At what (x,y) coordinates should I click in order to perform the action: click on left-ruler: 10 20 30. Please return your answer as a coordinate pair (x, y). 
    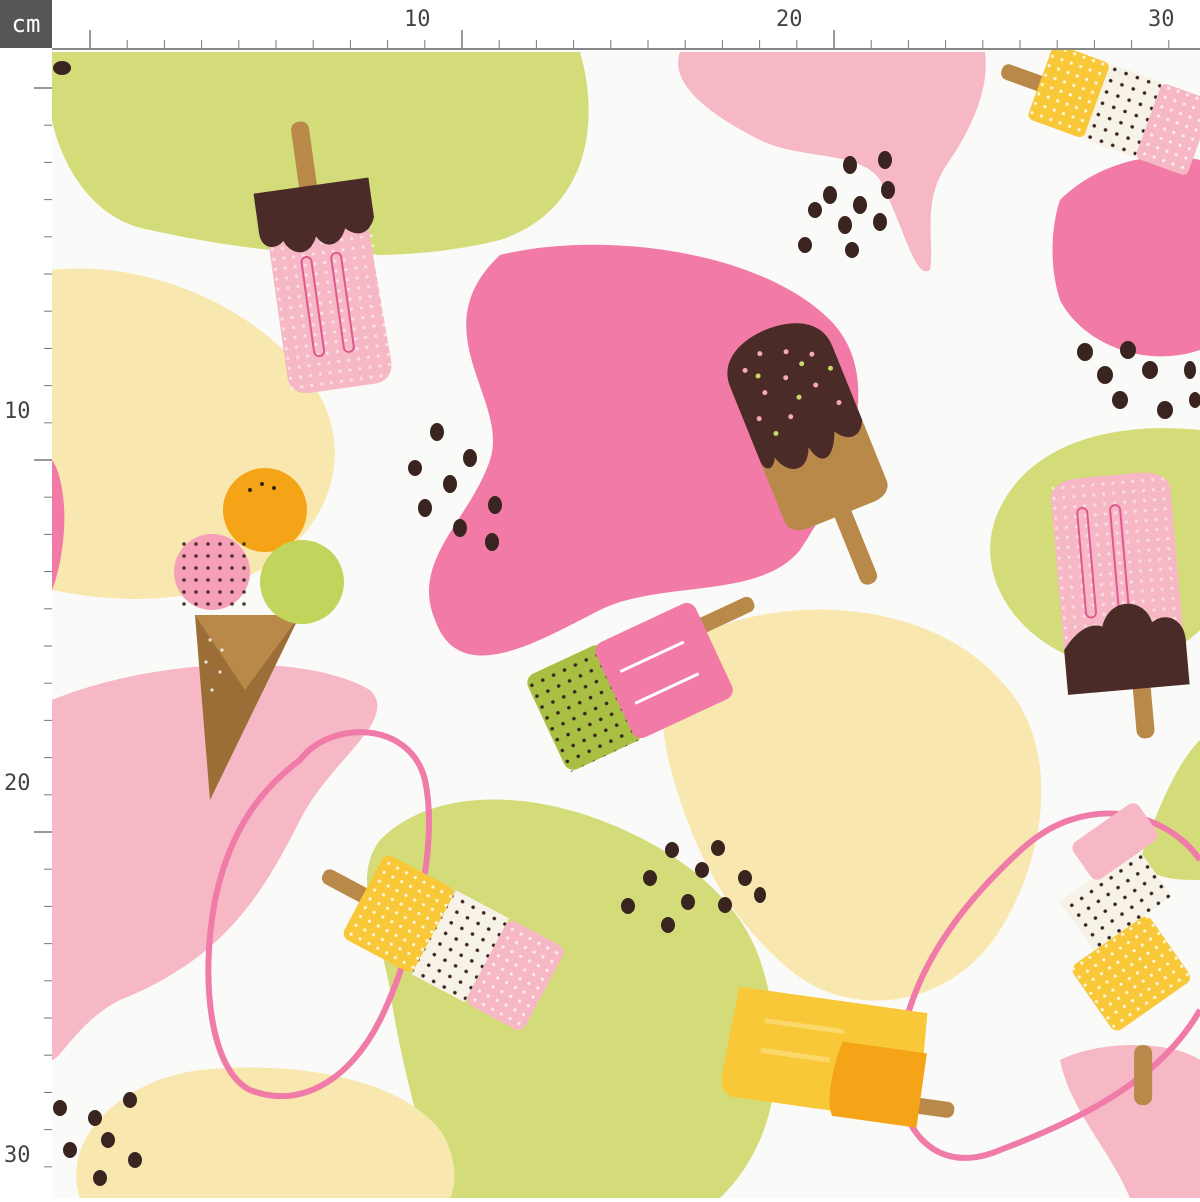
    Looking at the image, I should click on (27, 623).